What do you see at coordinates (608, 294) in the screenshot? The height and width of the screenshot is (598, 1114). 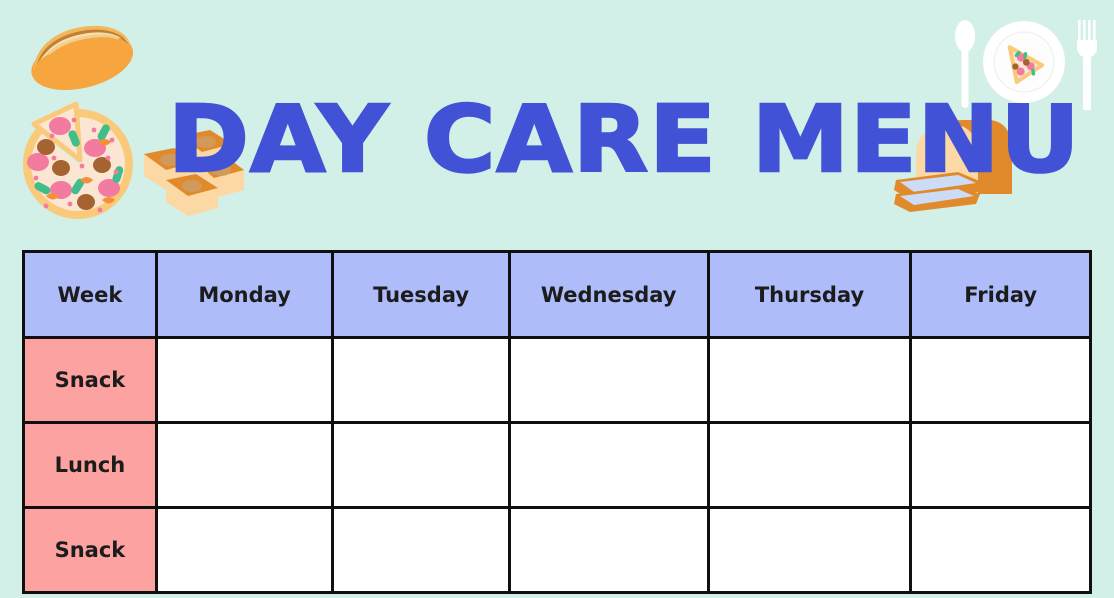 I see `column-header-wednesday: Wednesday` at bounding box center [608, 294].